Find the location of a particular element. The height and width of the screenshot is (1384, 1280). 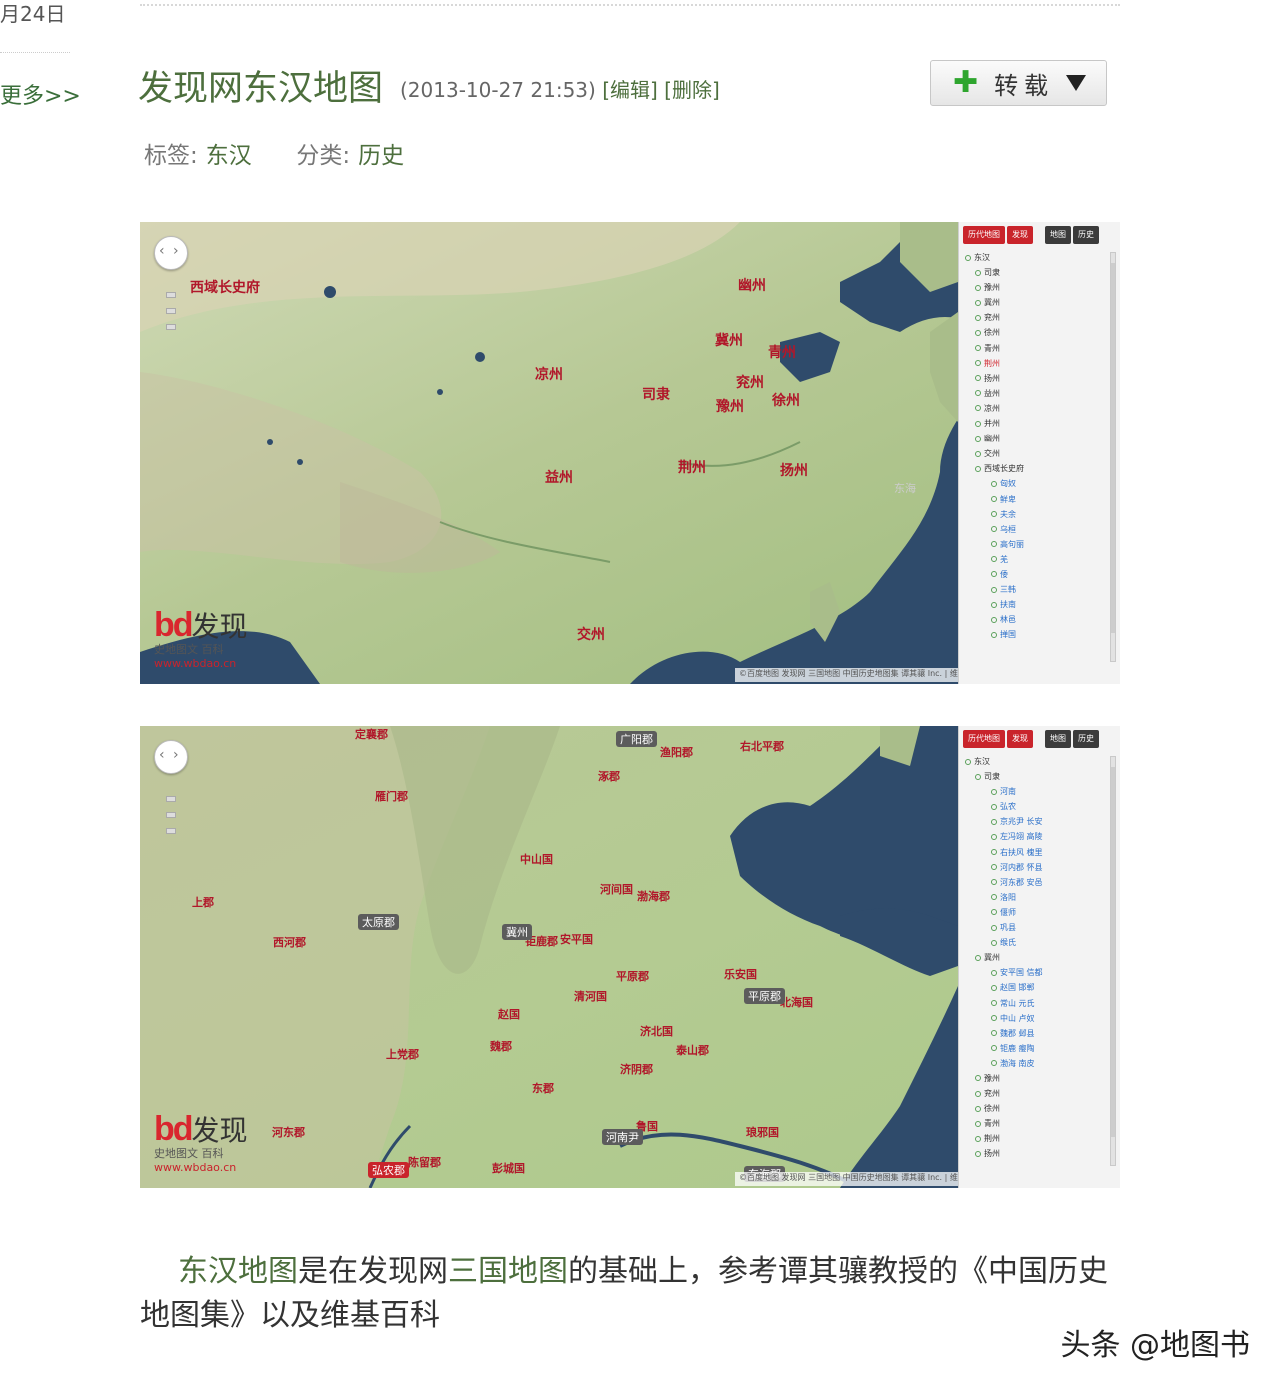

reprint-button: ✚ 转载 is located at coordinates (1018, 83).